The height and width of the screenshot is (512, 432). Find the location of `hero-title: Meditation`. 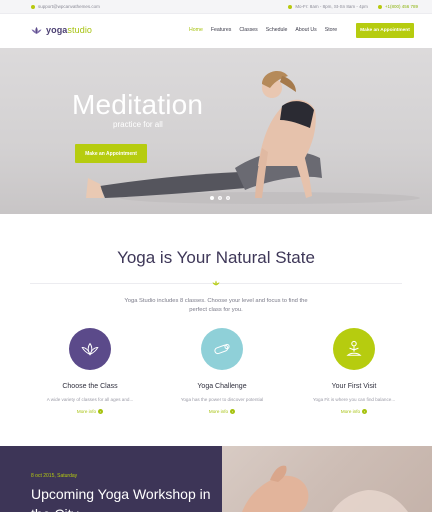

hero-title: Meditation is located at coordinates (138, 104).